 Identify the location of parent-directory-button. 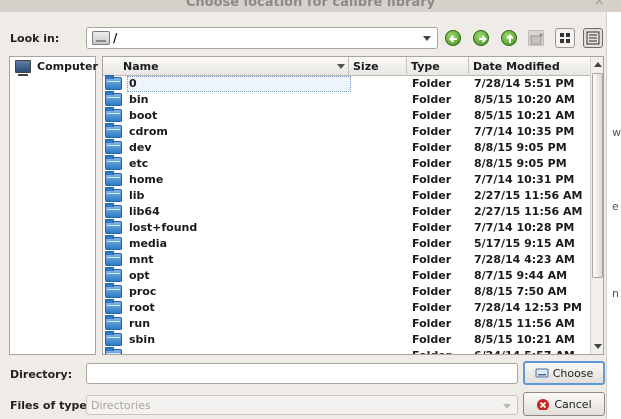
(509, 38).